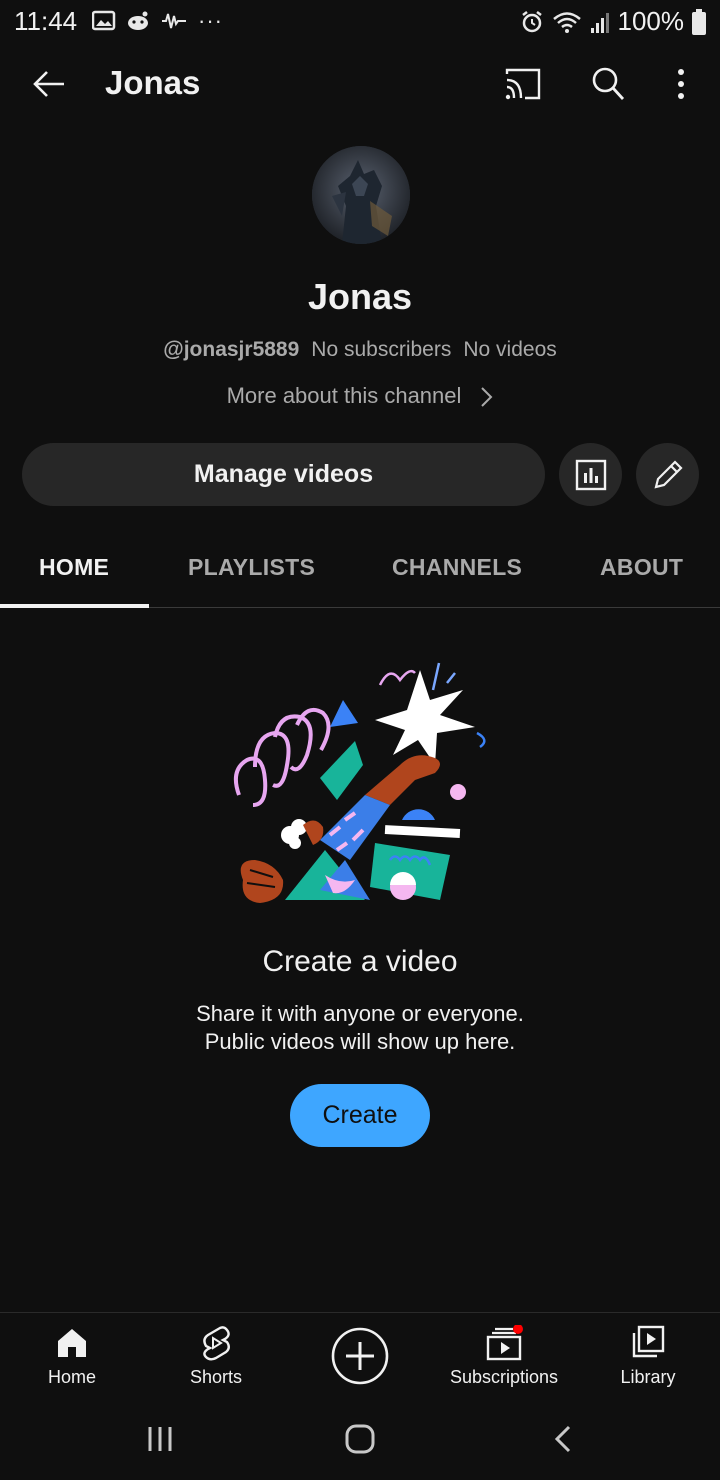  I want to click on more-options-icon, so click(681, 84).